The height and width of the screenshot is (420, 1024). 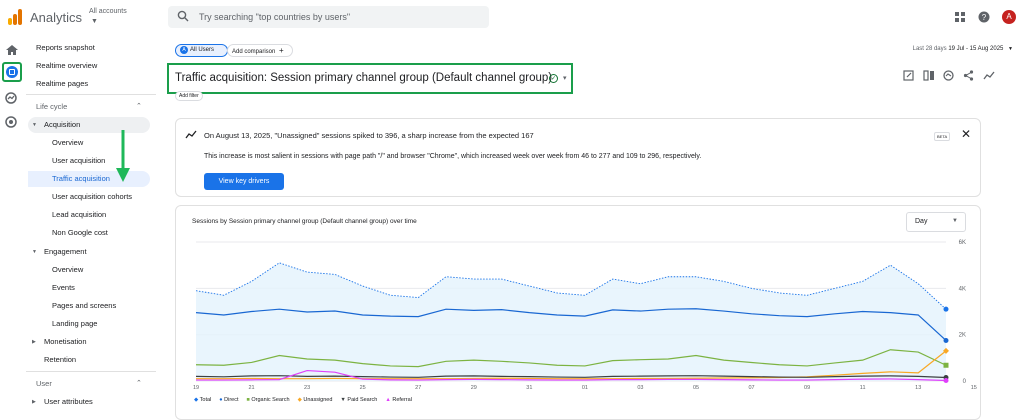 I want to click on help-icon: ?, so click(x=984, y=17).